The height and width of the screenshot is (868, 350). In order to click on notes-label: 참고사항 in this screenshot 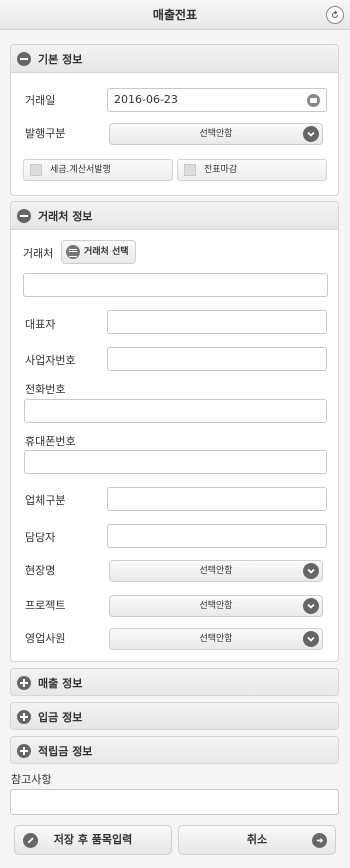, I will do `click(31, 779)`.